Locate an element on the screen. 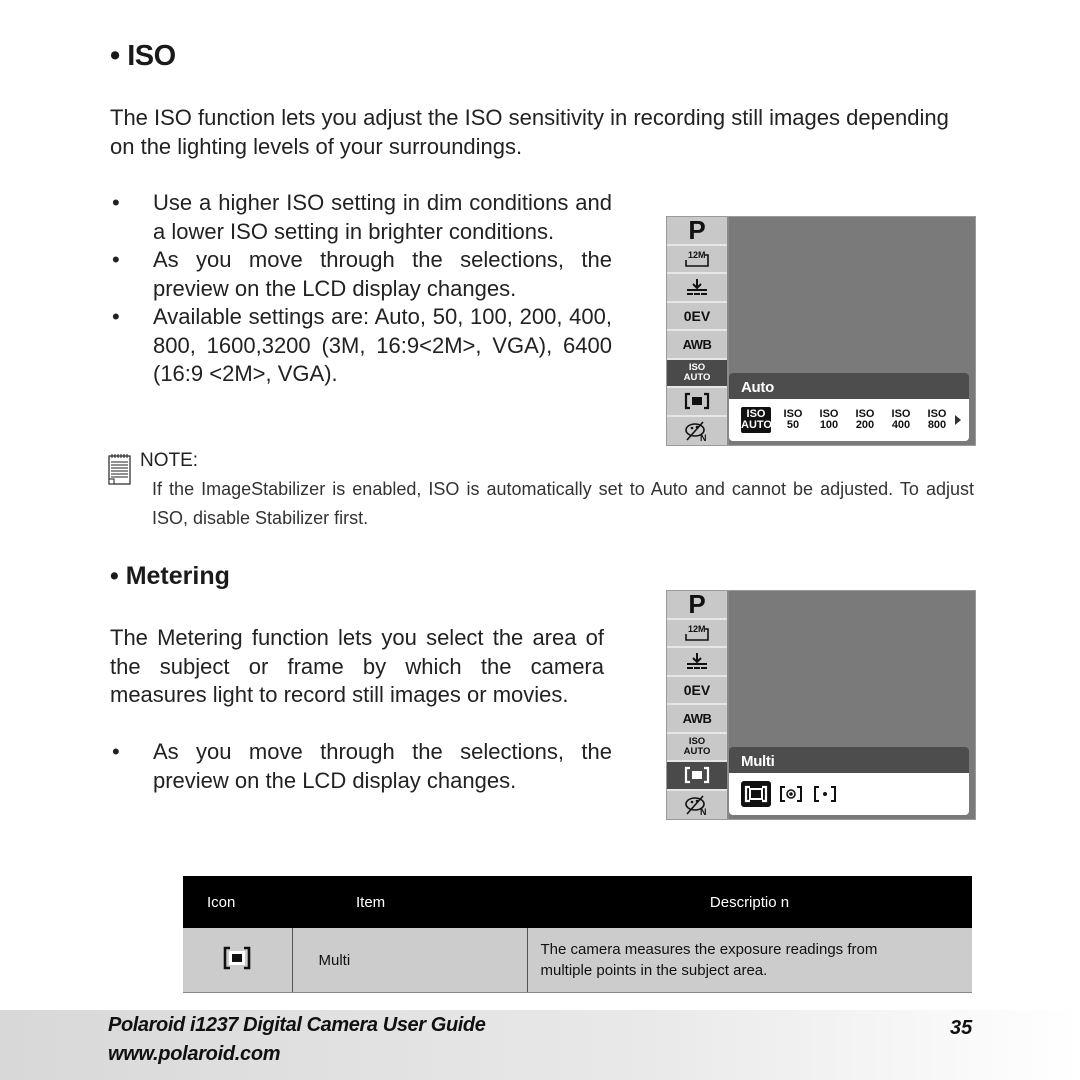 The height and width of the screenshot is (1080, 1080). metering-popup-menu: Multi is located at coordinates (849, 781).